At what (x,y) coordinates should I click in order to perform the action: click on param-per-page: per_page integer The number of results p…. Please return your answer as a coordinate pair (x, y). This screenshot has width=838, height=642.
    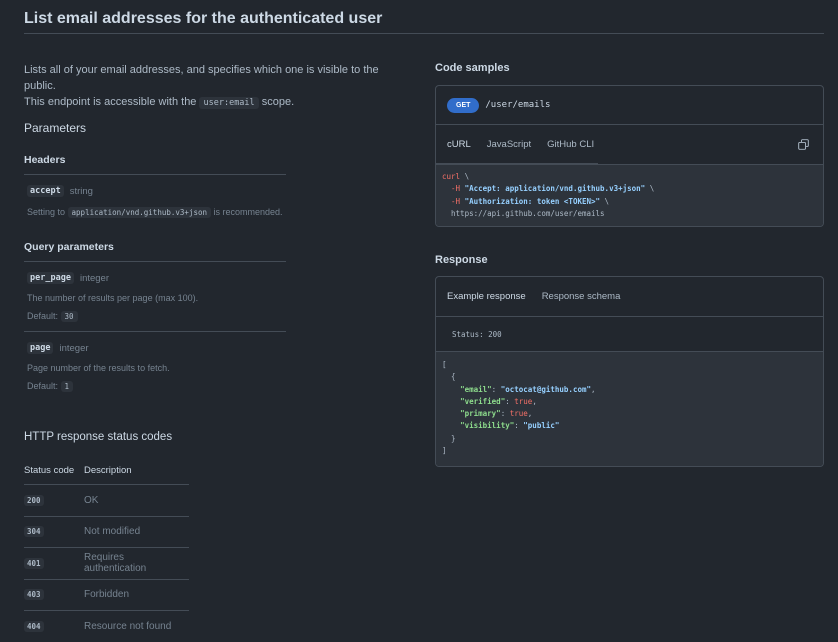
    Looking at the image, I should click on (157, 297).